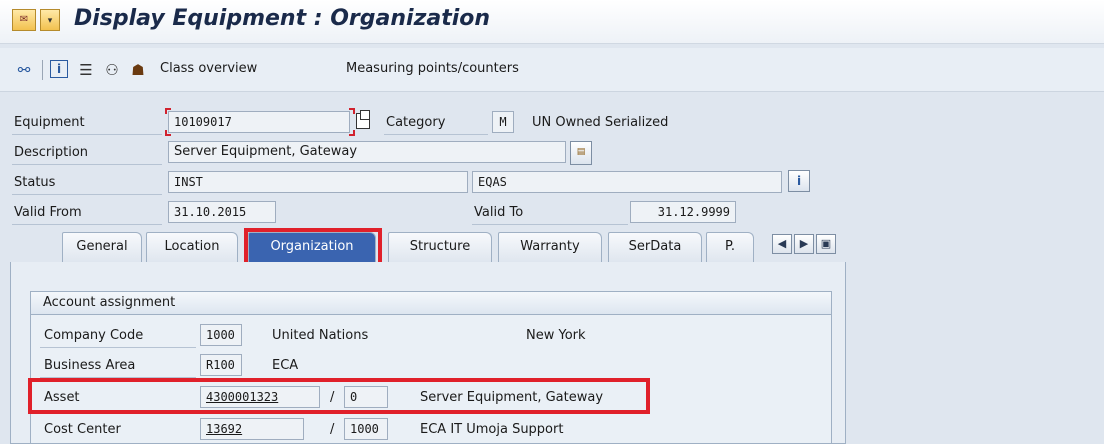 This screenshot has height=444, width=1104. Describe the element at coordinates (431, 303) in the screenshot. I see `group-title: Account assignment` at that location.